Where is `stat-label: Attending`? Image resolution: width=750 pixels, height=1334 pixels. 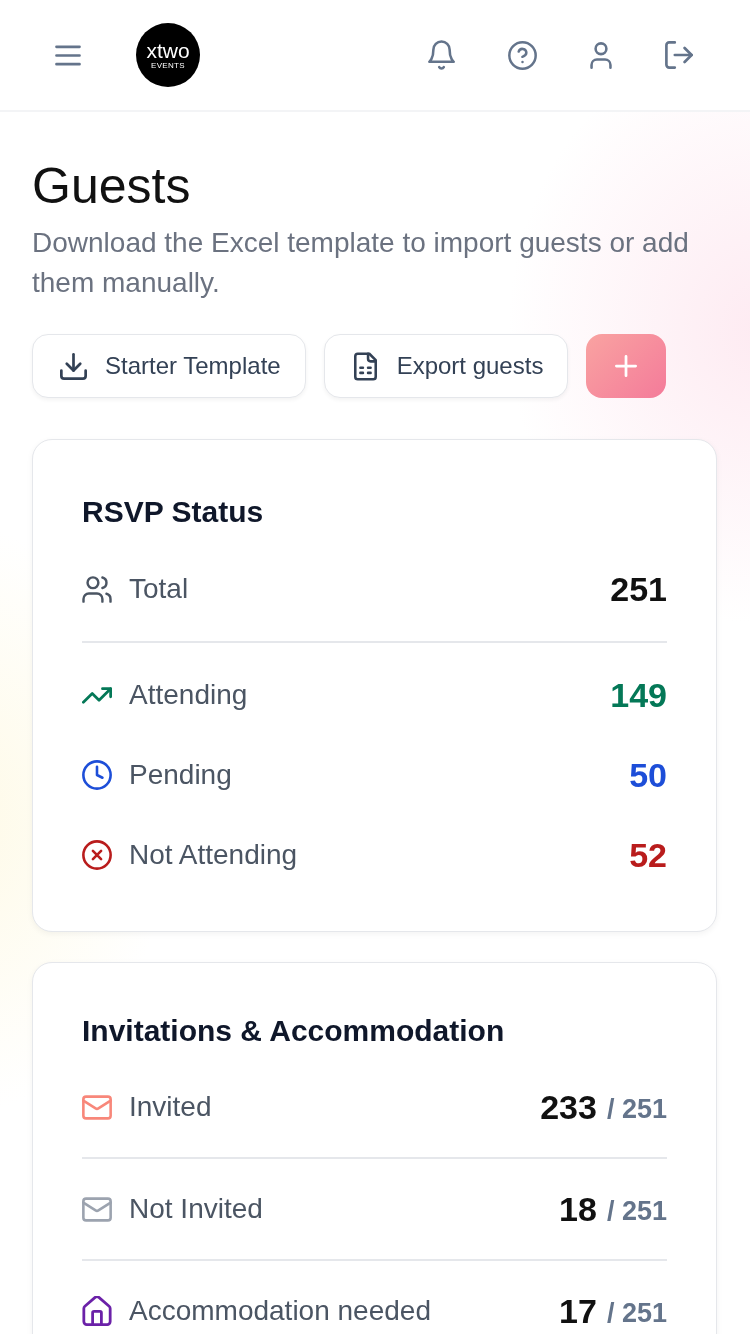
stat-label: Attending is located at coordinates (189, 695).